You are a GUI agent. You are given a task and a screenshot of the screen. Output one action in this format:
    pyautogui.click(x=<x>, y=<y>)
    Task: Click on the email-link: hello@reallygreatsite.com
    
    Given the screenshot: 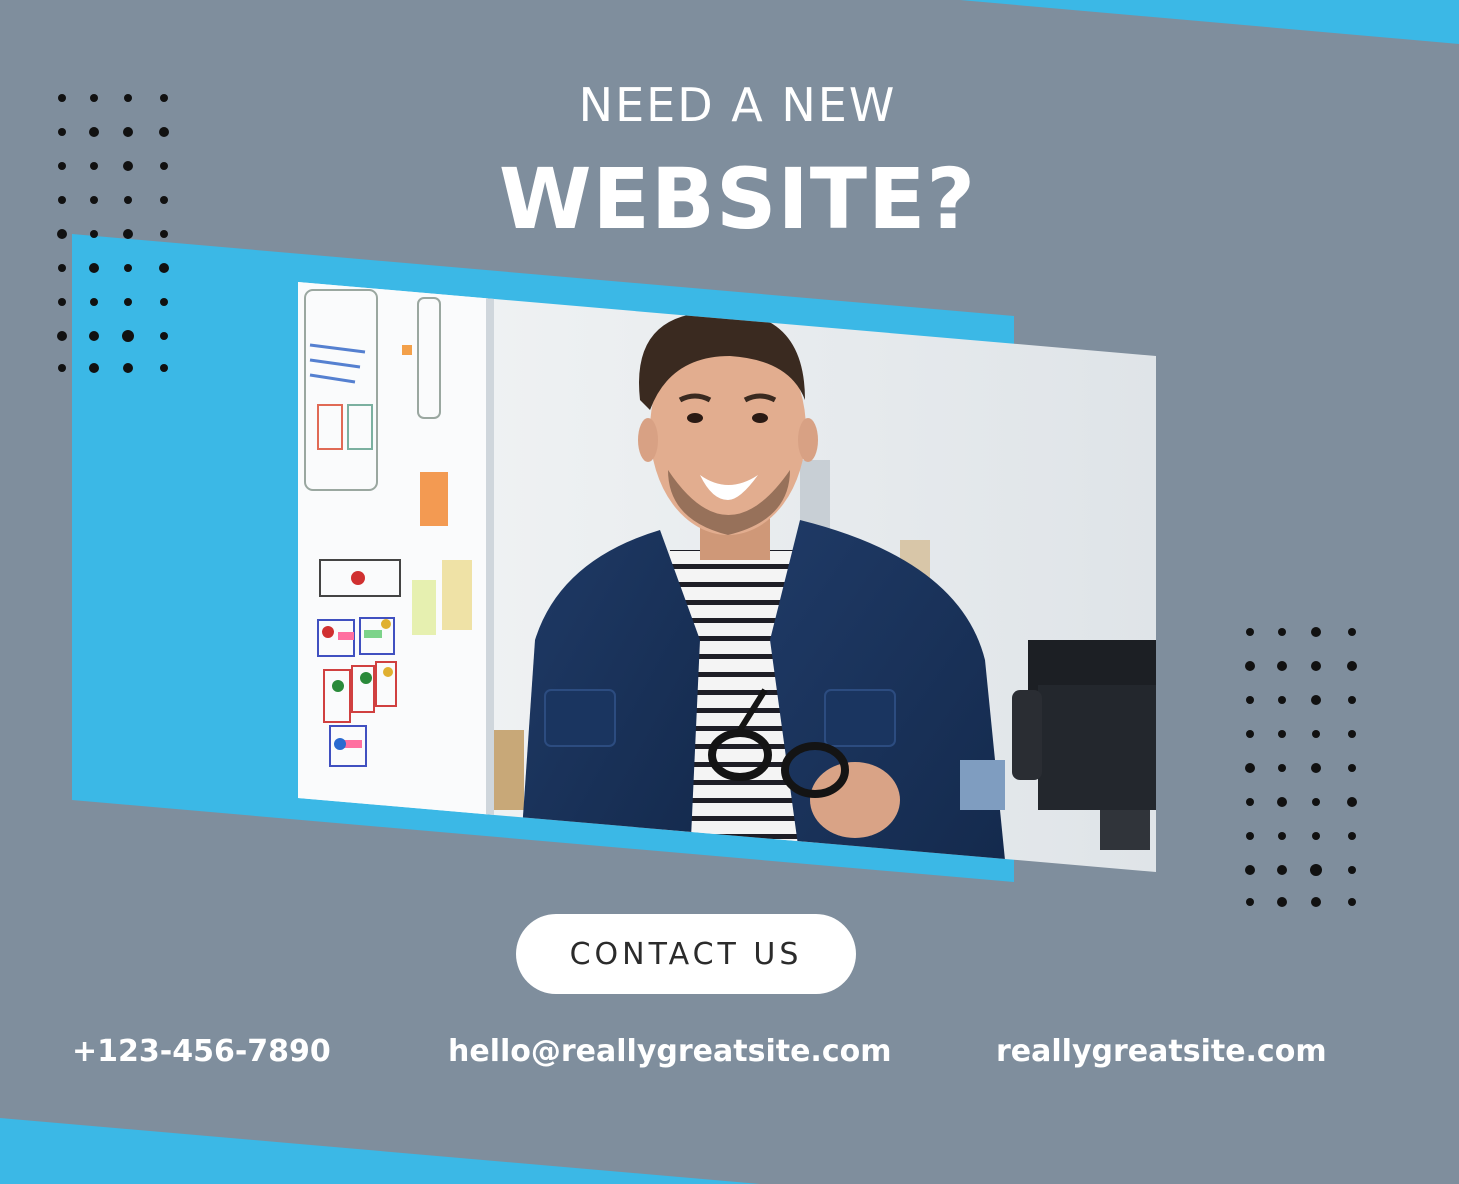 What is the action you would take?
    pyautogui.click(x=669, y=1051)
    